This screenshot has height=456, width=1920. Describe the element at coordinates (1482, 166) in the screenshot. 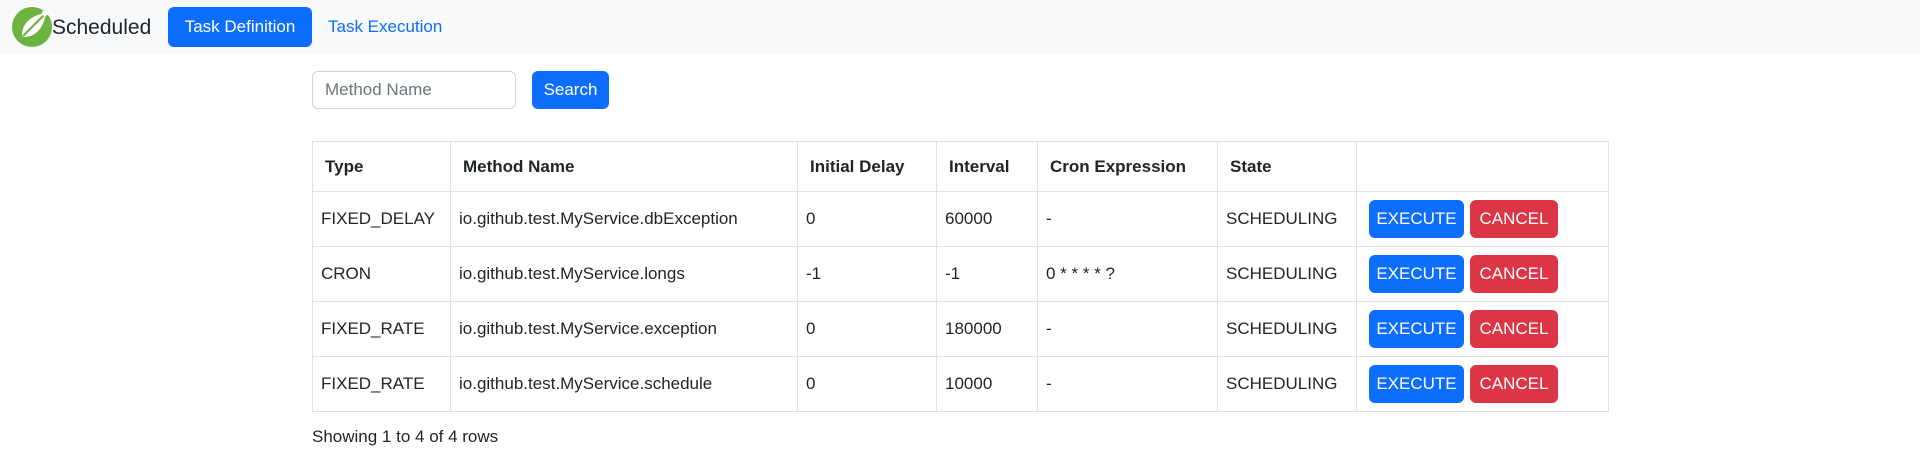

I see `column-header-actions` at that location.